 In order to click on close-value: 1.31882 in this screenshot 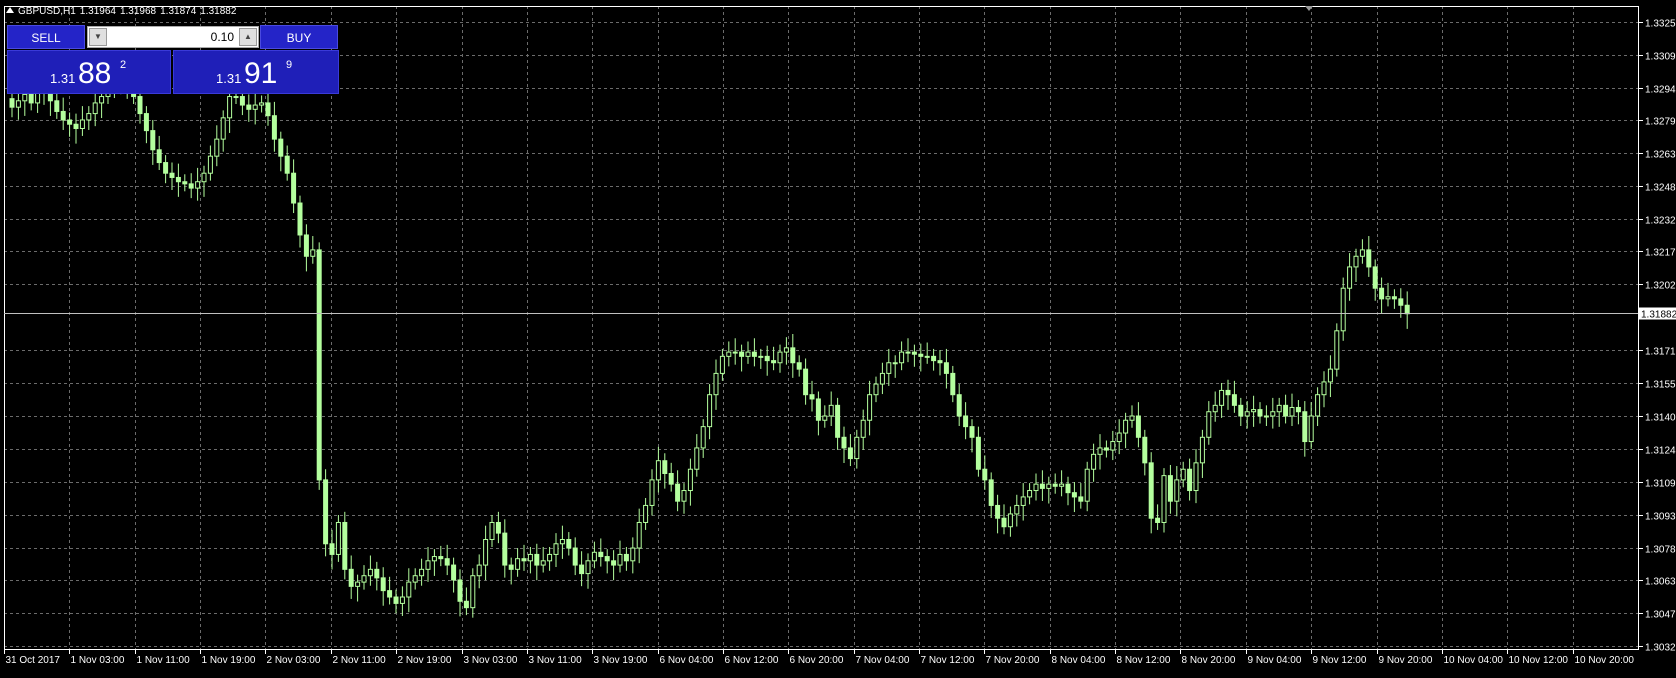, I will do `click(218, 11)`.